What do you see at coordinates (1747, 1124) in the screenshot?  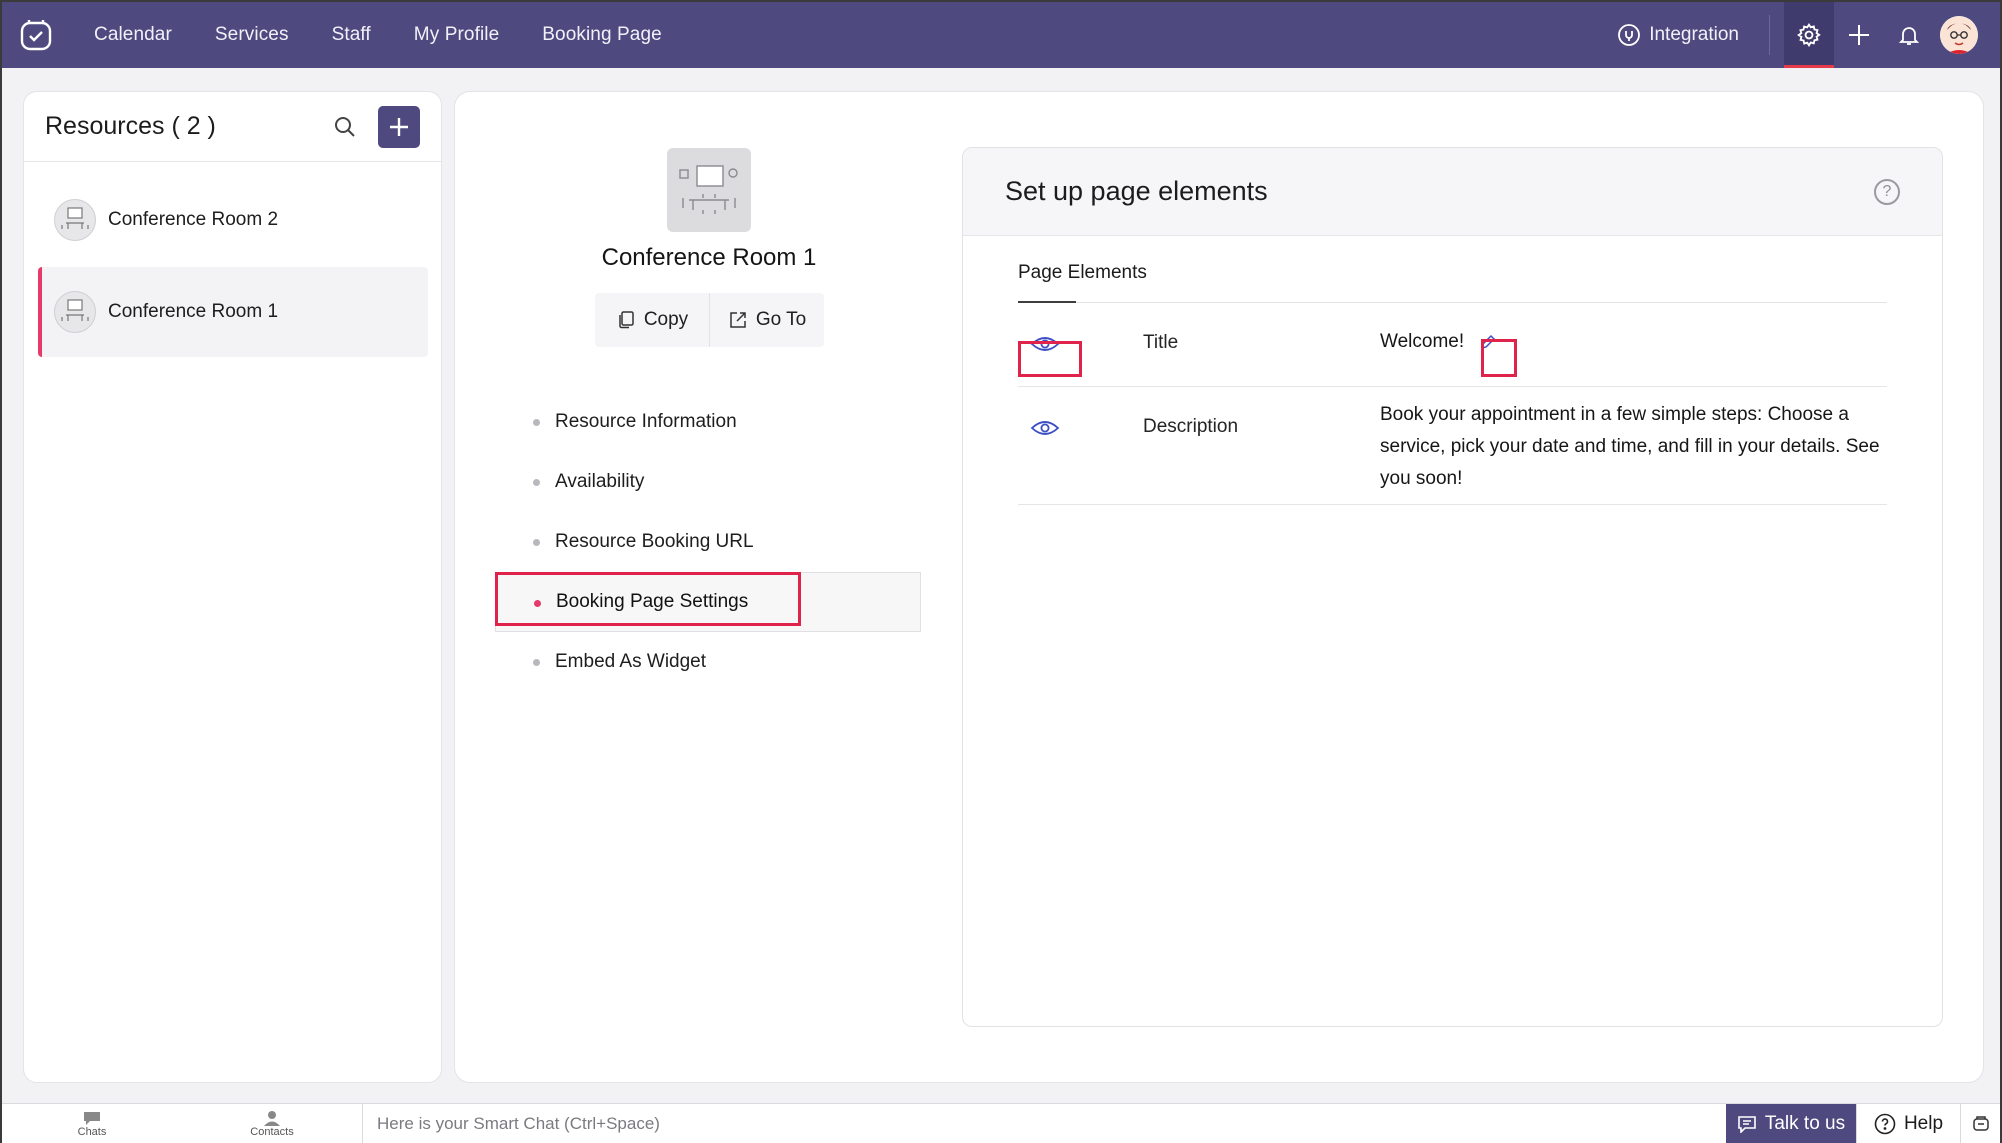 I see `message-icon` at bounding box center [1747, 1124].